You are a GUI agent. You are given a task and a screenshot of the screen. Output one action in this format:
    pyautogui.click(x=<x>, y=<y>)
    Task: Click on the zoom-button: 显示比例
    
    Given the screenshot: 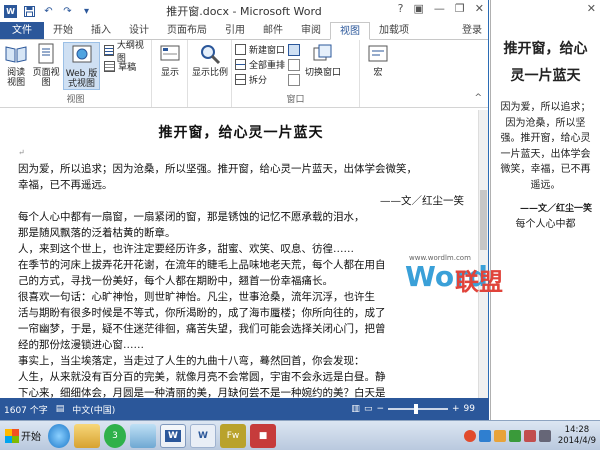 What is the action you would take?
    pyautogui.click(x=210, y=60)
    